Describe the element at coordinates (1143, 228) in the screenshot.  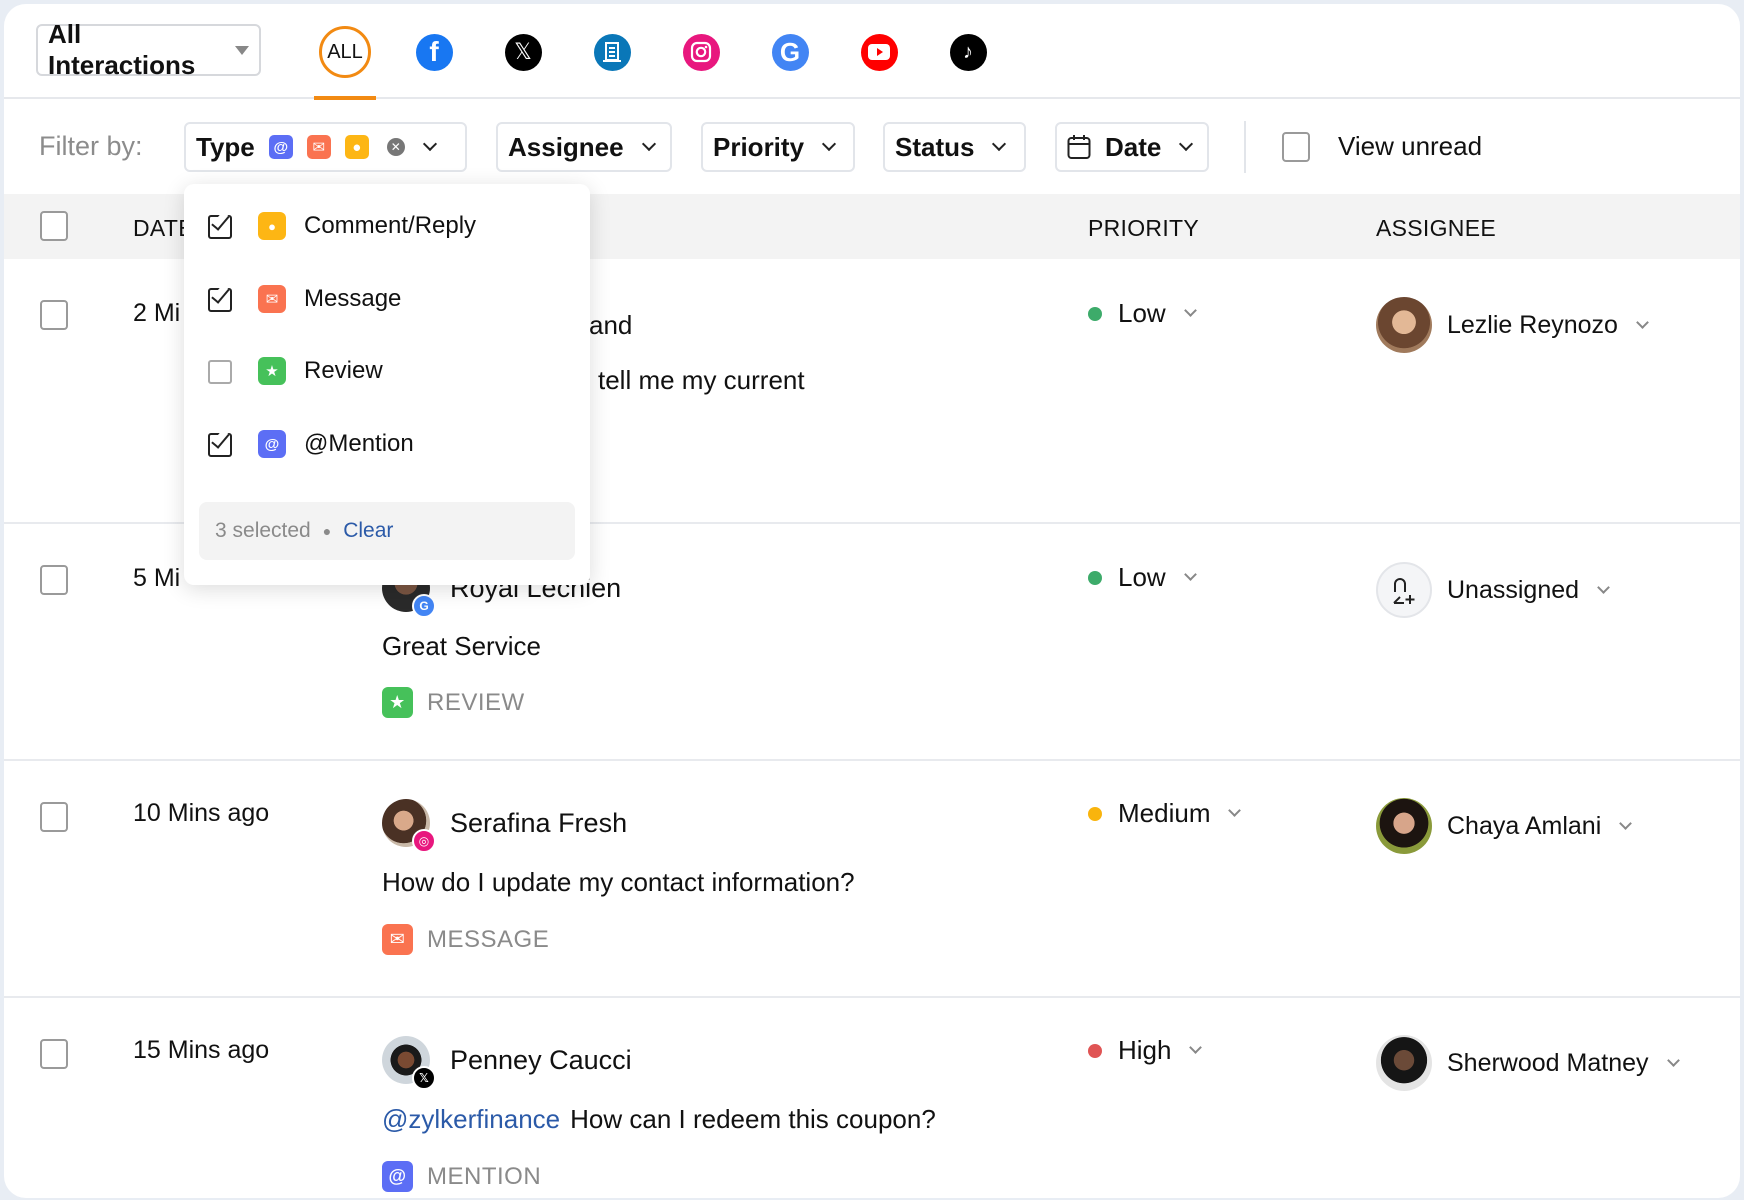
I see `column-priority: PRIORITY` at that location.